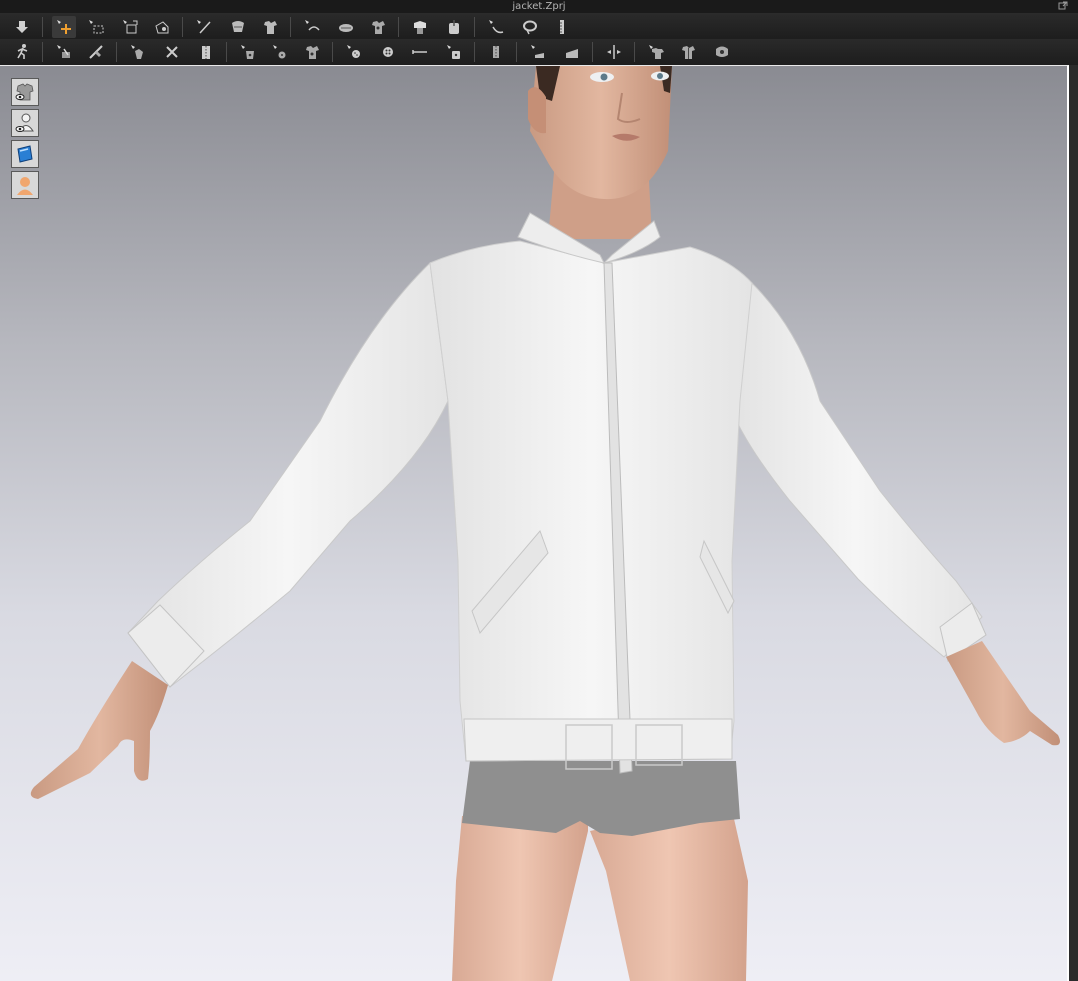 This screenshot has width=1078, height=981. I want to click on topstitch-icon, so click(388, 52).